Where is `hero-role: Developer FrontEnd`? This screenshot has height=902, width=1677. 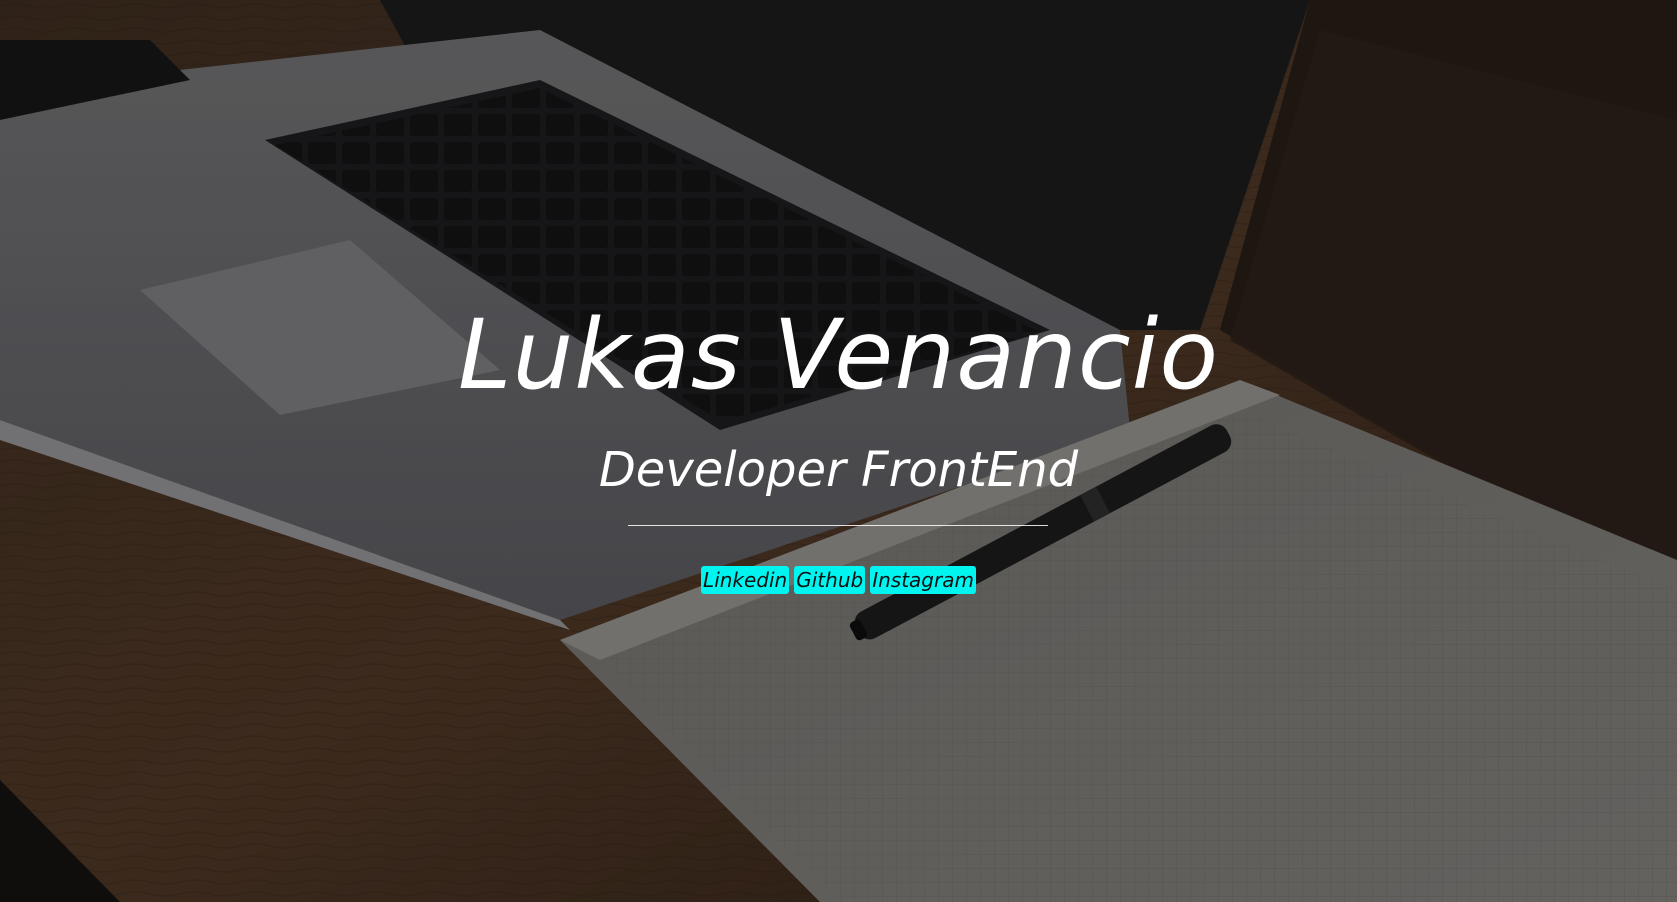
hero-role: Developer FrontEnd is located at coordinates (838, 470).